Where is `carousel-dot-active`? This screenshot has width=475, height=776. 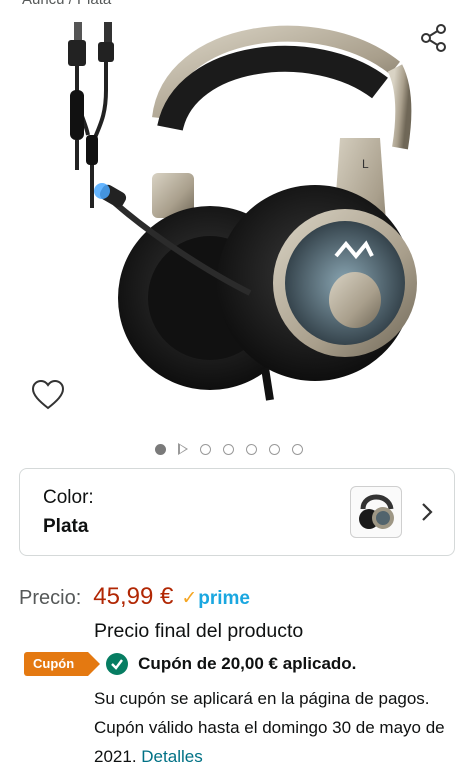
carousel-dot-active is located at coordinates (160, 449).